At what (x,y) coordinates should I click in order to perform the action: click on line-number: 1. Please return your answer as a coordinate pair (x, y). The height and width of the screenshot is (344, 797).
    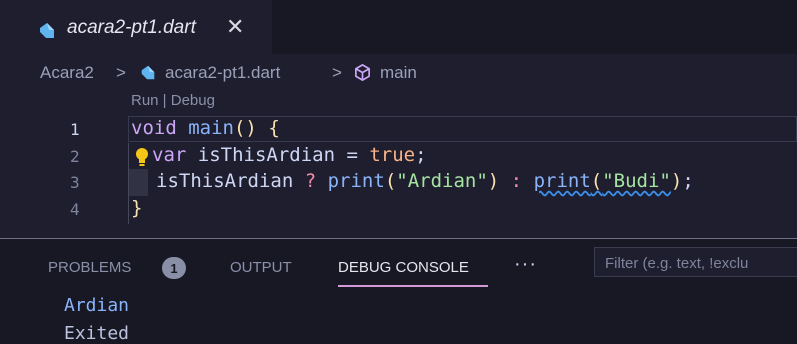
    Looking at the image, I should click on (75, 129).